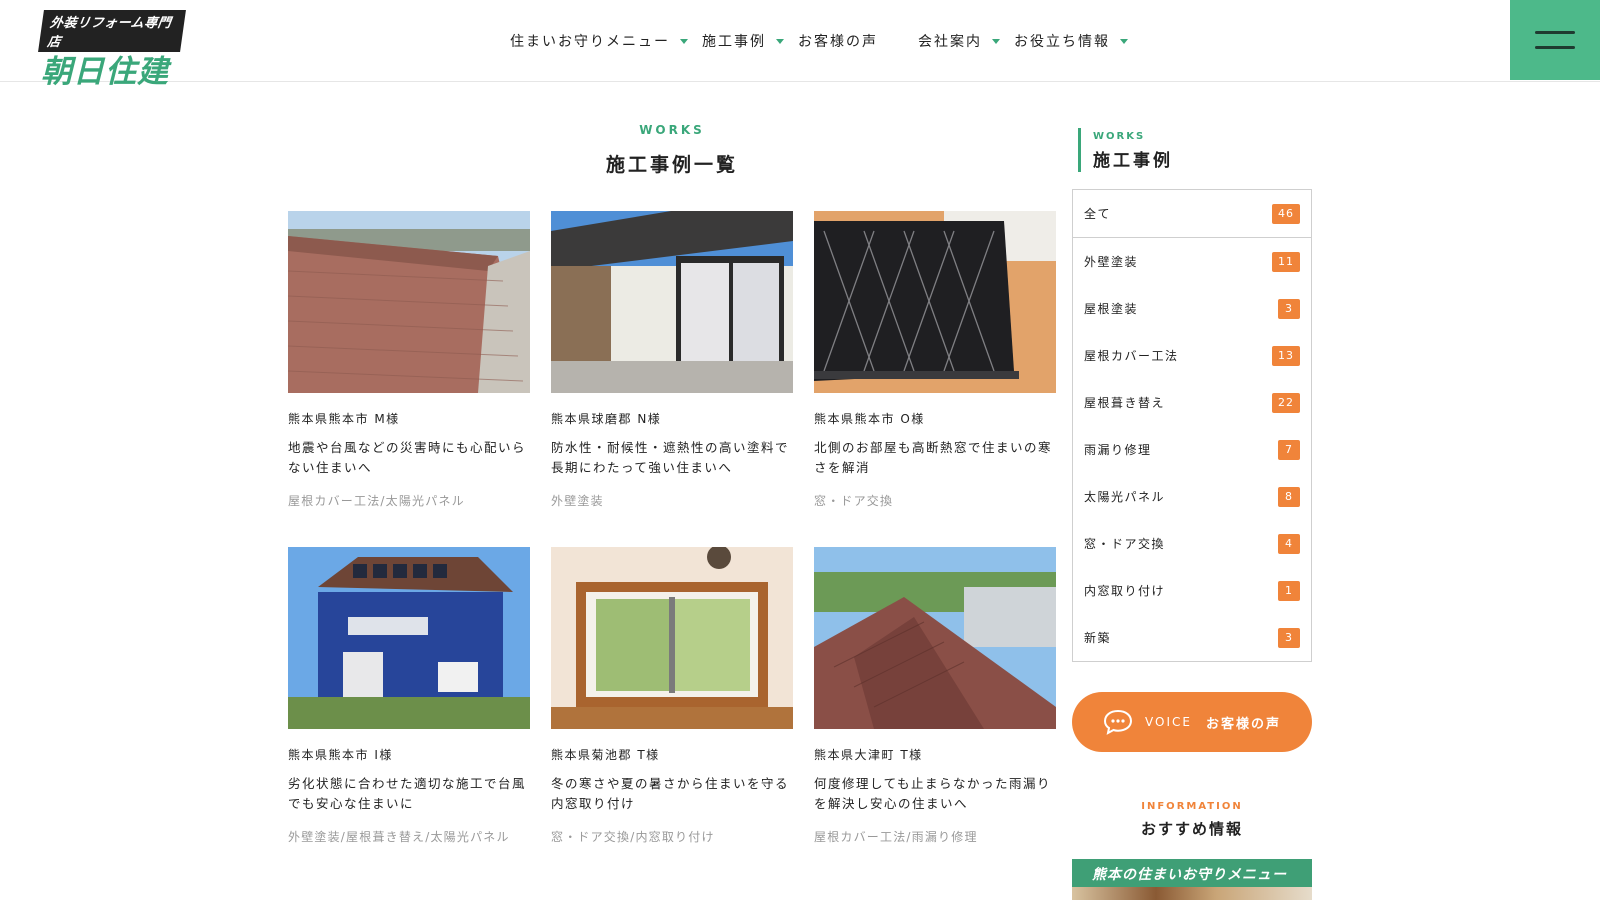 The height and width of the screenshot is (900, 1600). I want to click on work-categories: 窓・ドア交換/内窓取り付け, so click(633, 837).